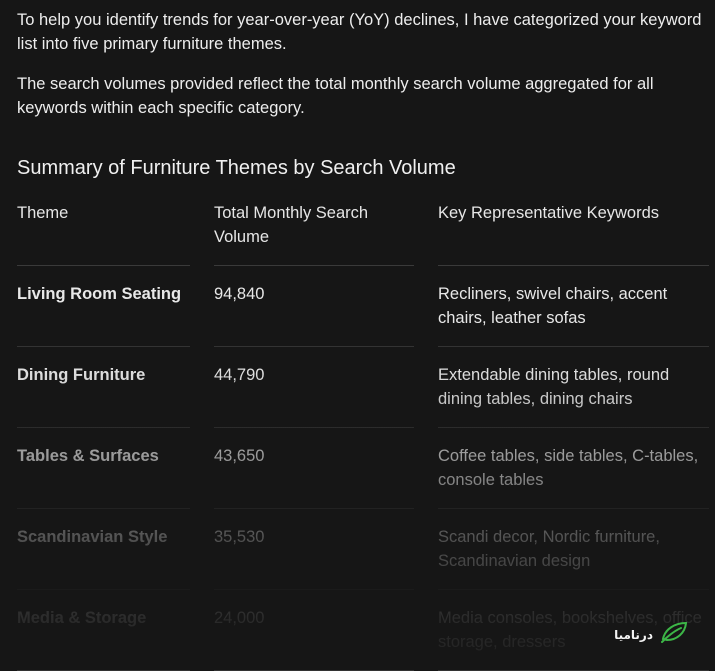  I want to click on leaf-logo-icon, so click(674, 634).